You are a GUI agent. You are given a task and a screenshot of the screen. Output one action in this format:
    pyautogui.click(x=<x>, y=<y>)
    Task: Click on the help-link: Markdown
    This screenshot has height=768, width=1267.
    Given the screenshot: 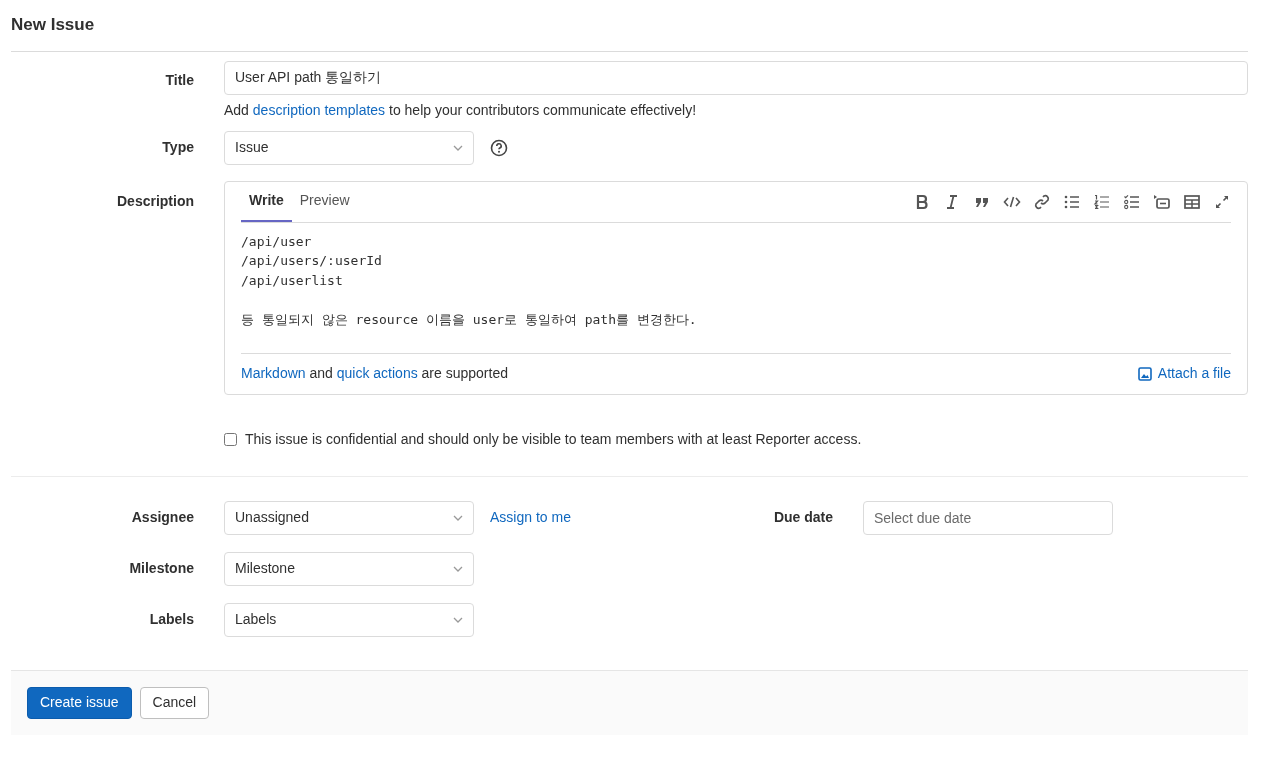 What is the action you would take?
    pyautogui.click(x=273, y=373)
    